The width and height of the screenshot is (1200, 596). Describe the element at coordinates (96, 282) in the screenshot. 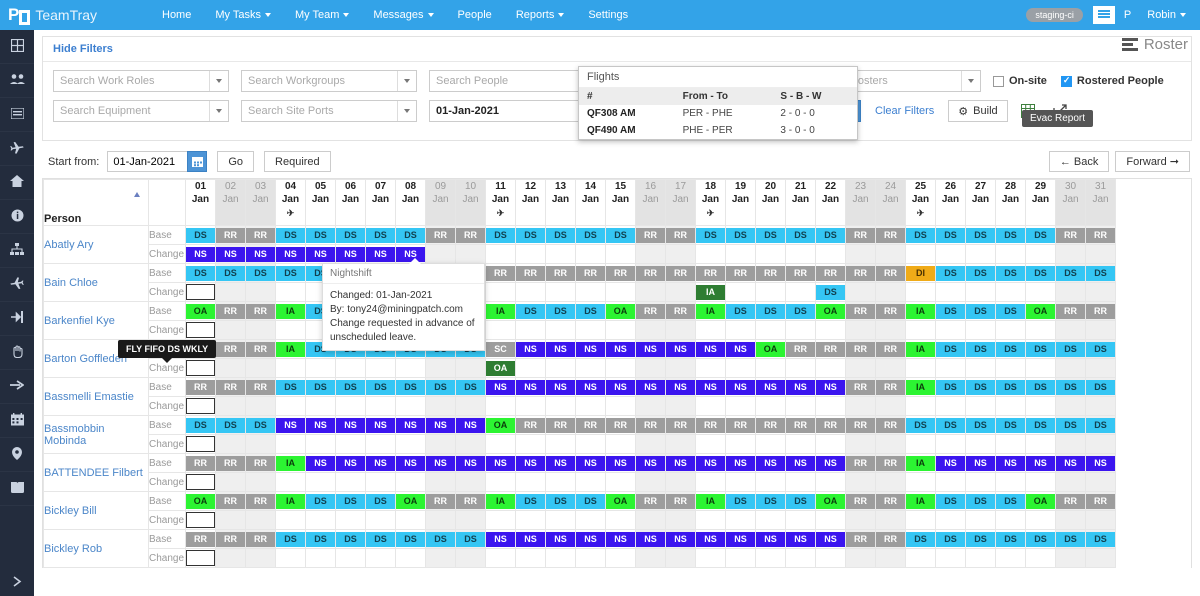

I see `person-name-cell: Bain Chloe` at that location.